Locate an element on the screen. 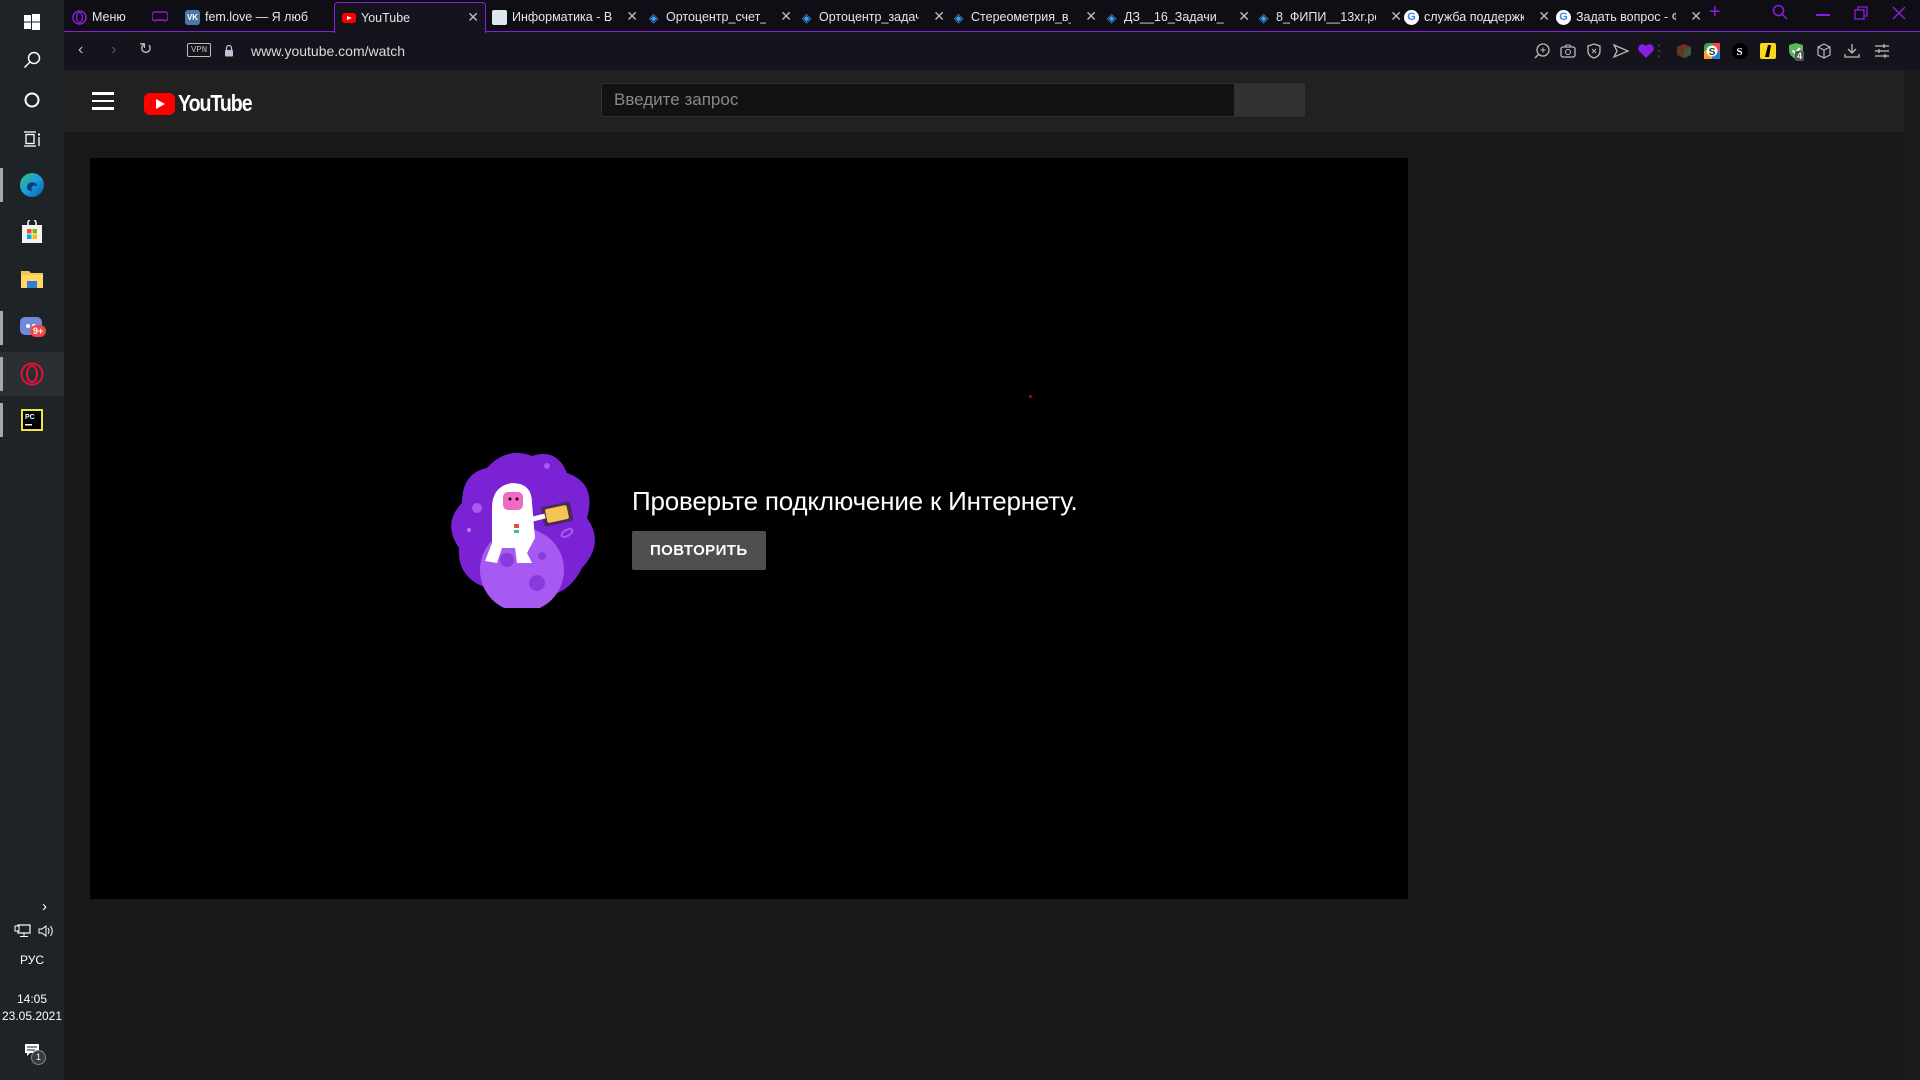 This screenshot has height=1080, width=1920. close-window-button is located at coordinates (1899, 14).